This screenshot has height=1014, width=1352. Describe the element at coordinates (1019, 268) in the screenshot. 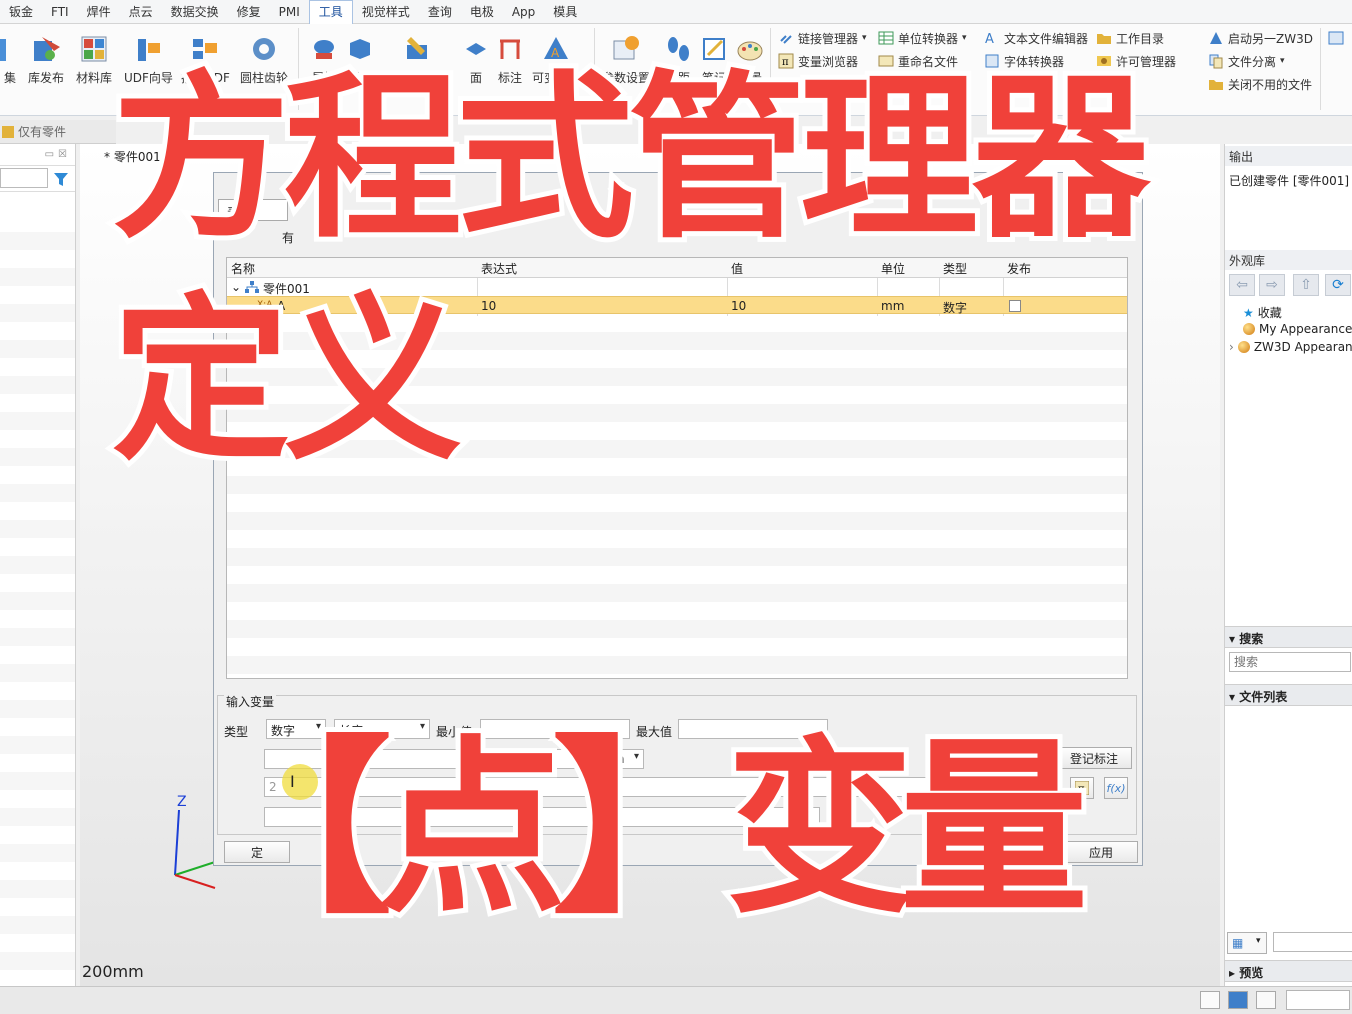

I see `column-publish: 发布` at that location.